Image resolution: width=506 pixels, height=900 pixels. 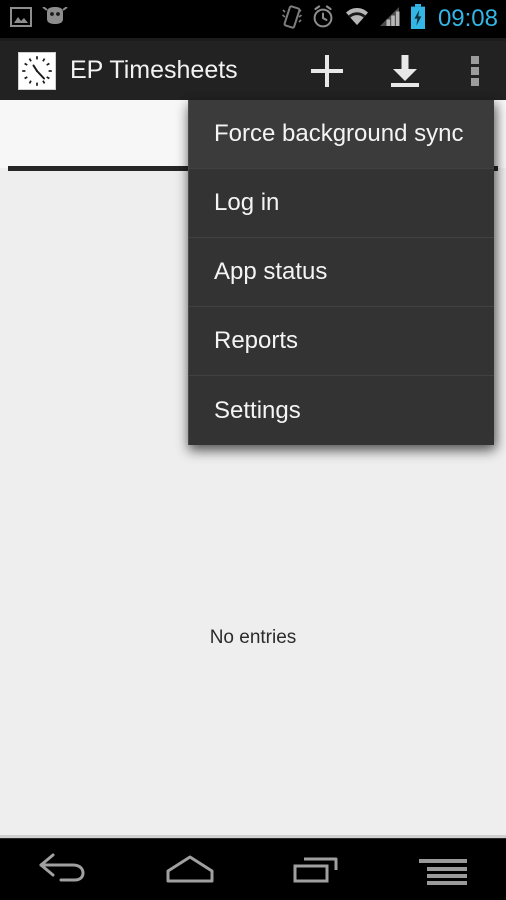 What do you see at coordinates (341, 410) in the screenshot?
I see `menu-item-settings: Settings` at bounding box center [341, 410].